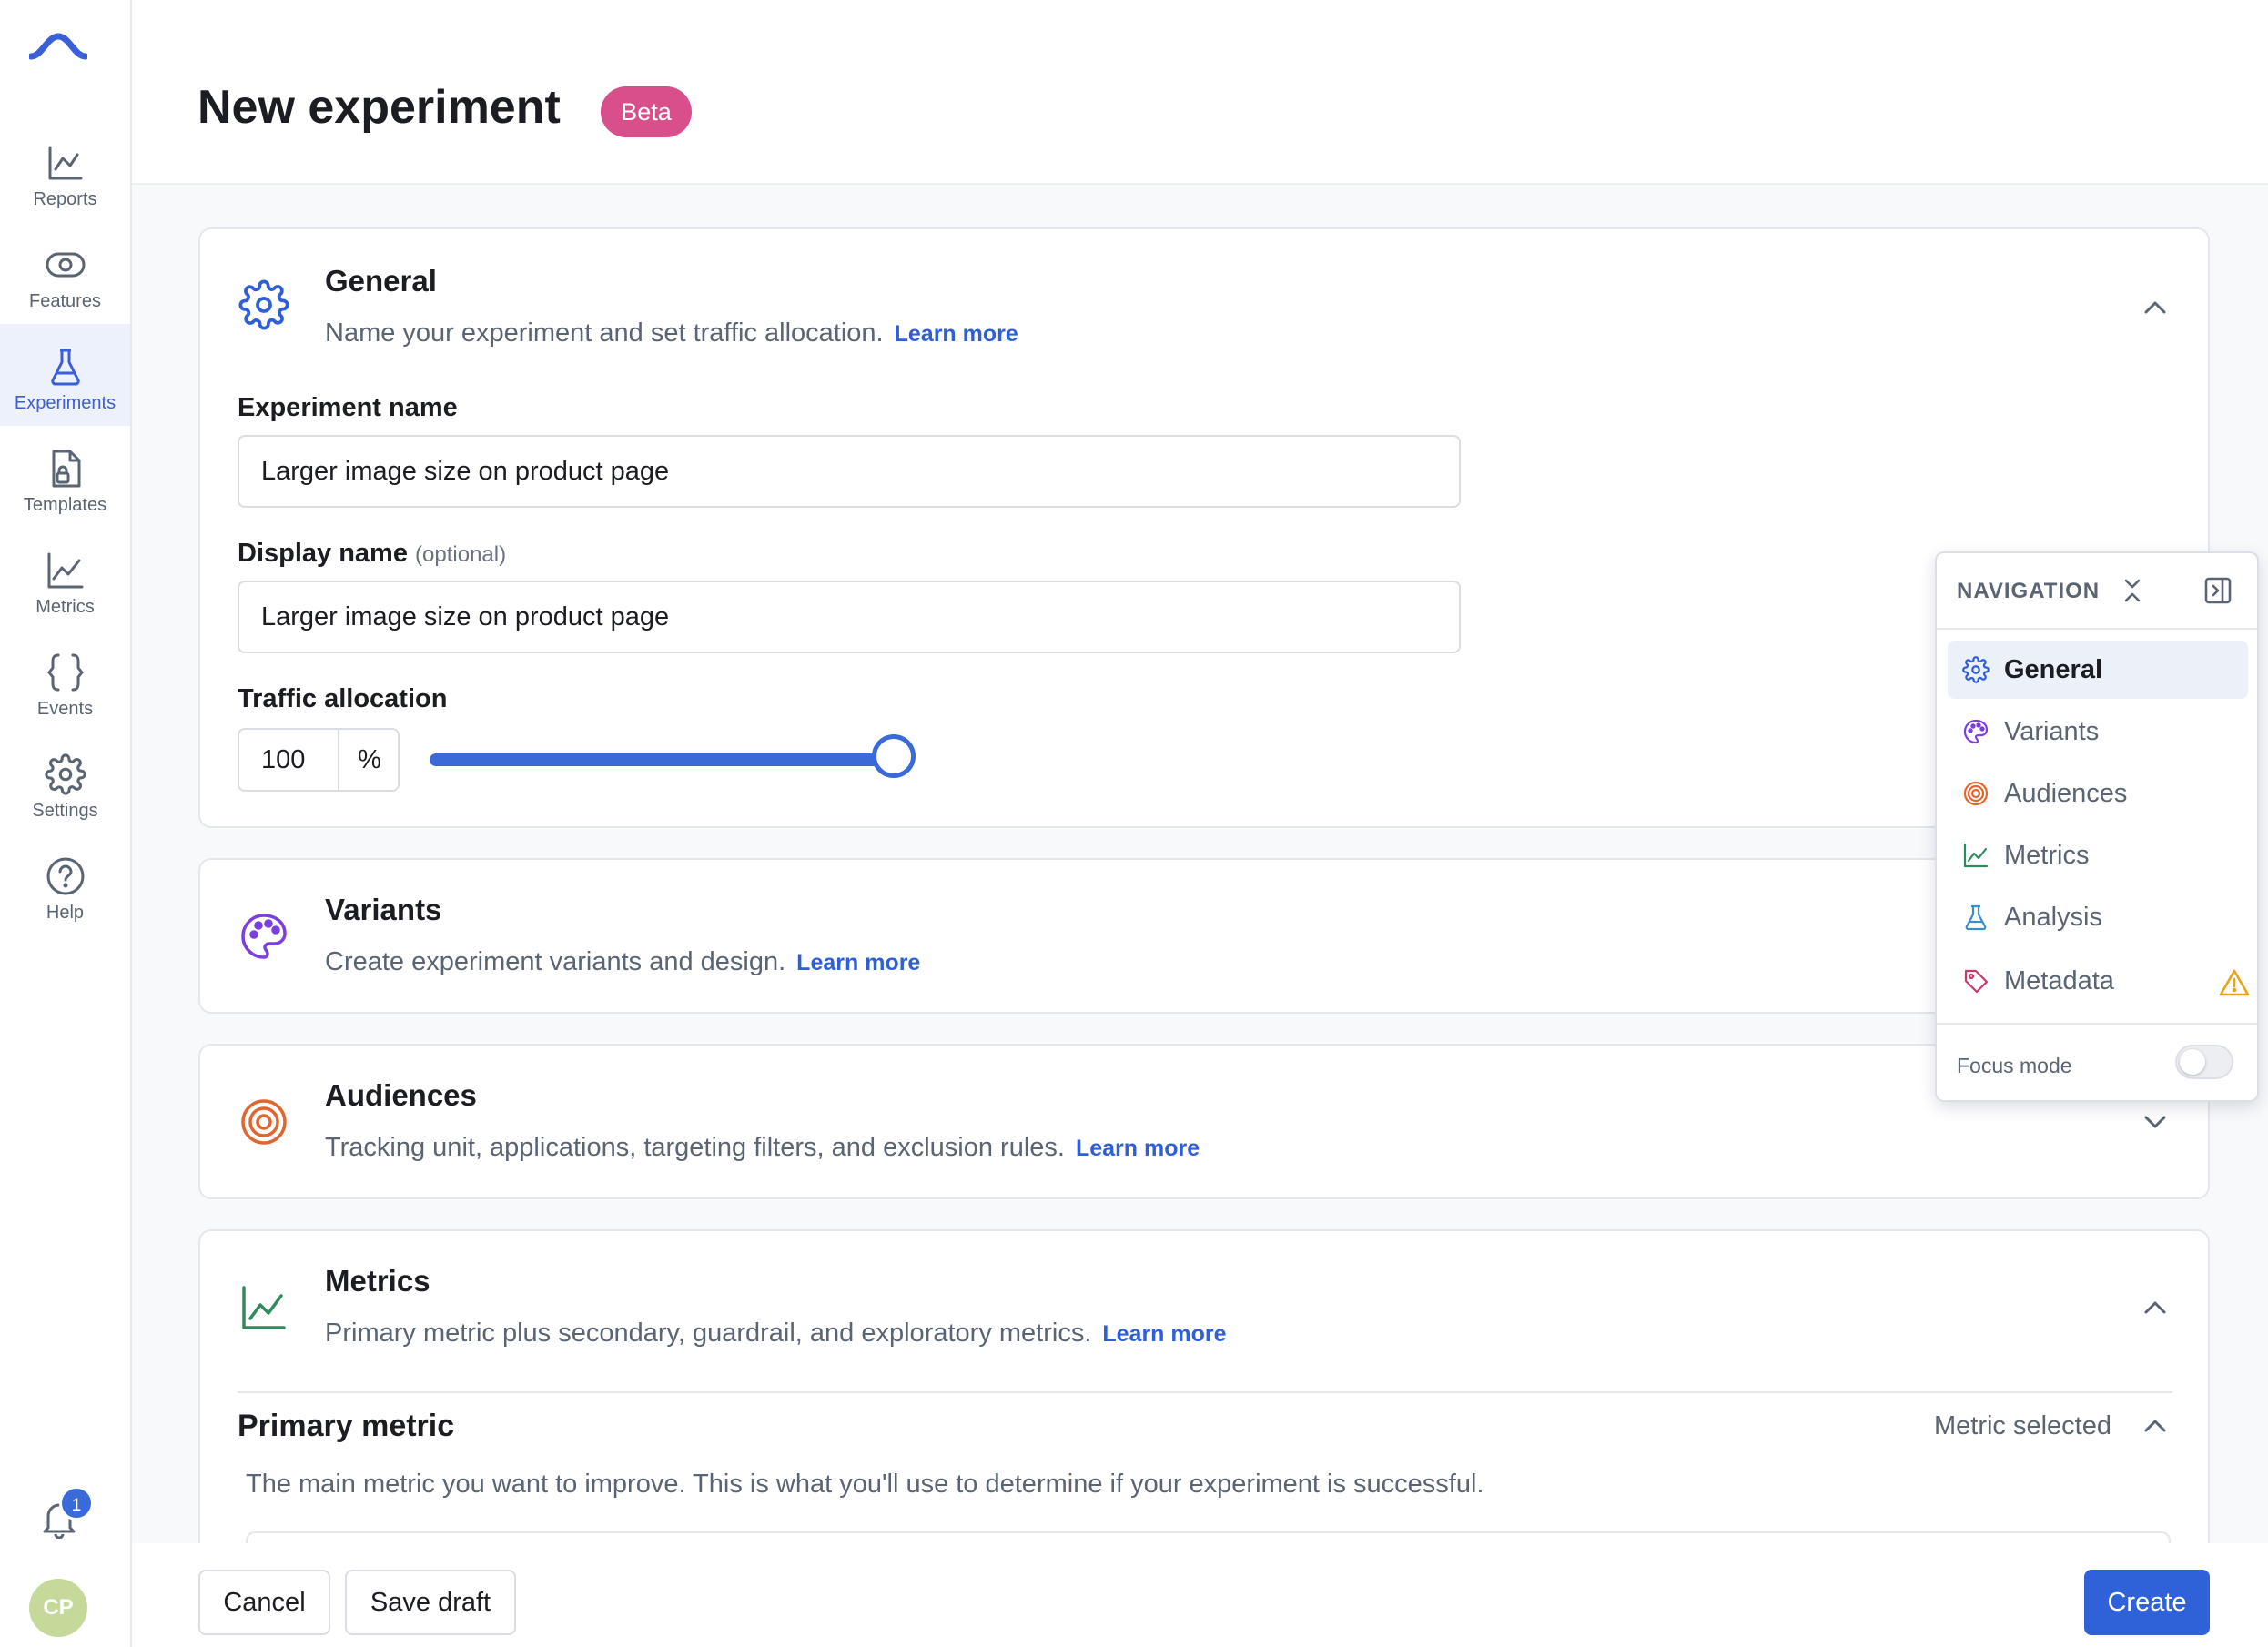 This screenshot has width=2268, height=1647. I want to click on sidebar-item-settings: Settings, so click(65, 783).